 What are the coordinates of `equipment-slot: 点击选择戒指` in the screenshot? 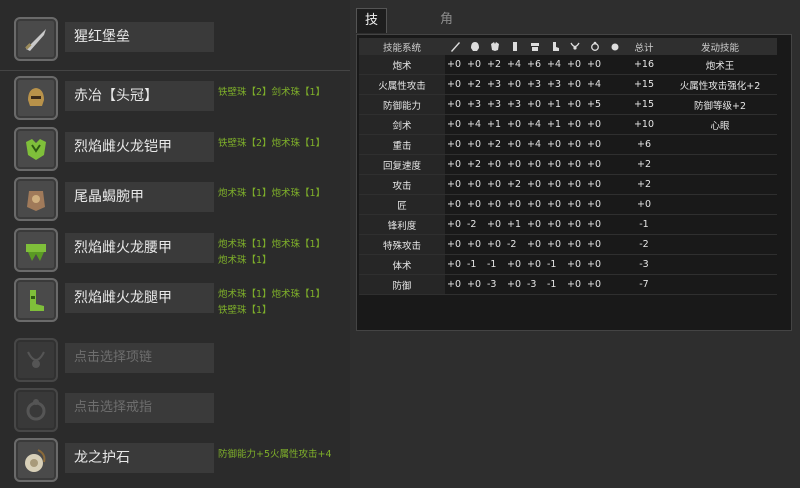 It's located at (175, 410).